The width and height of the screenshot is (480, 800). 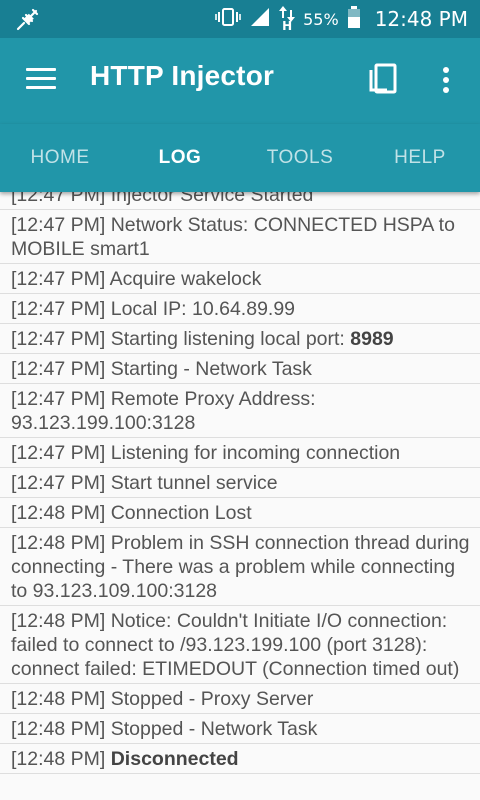 What do you see at coordinates (287, 26) in the screenshot?
I see `network-type-label: H` at bounding box center [287, 26].